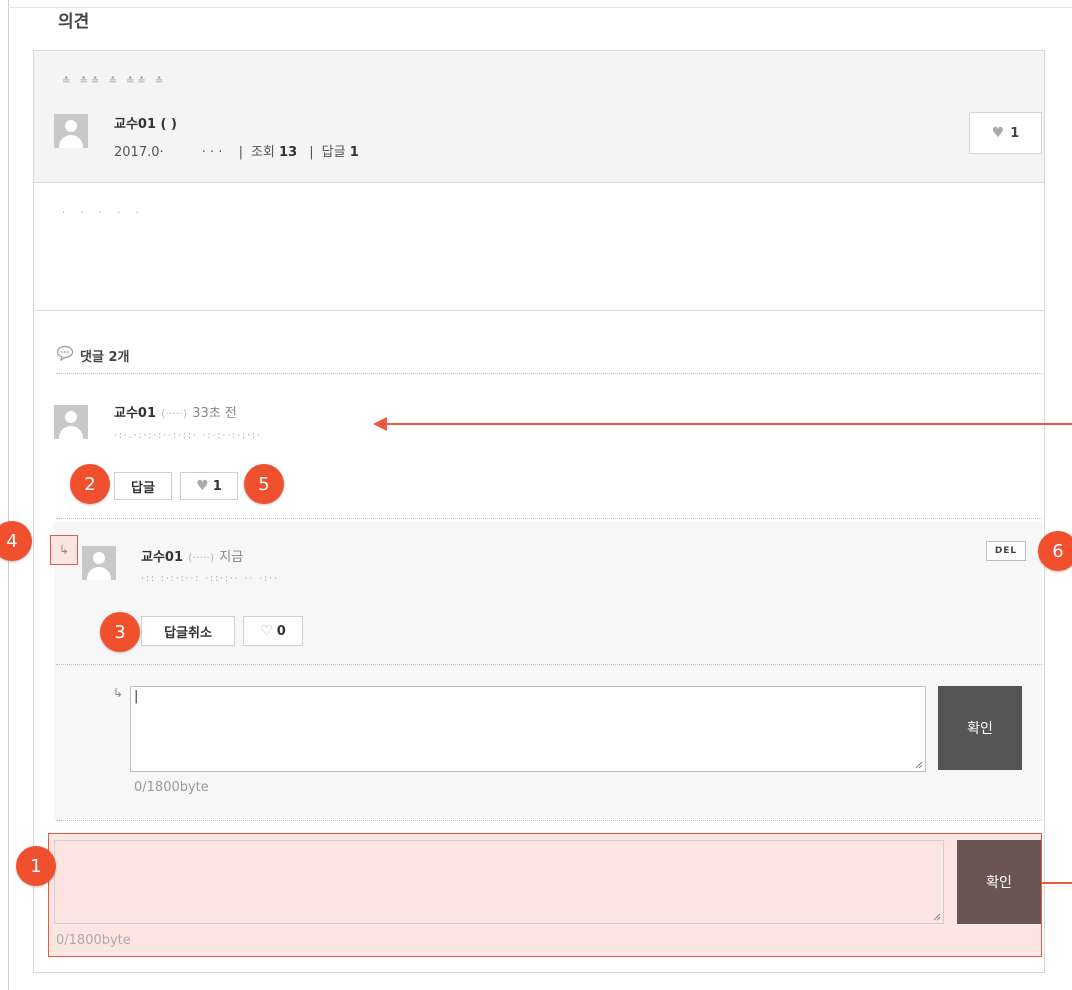 The height and width of the screenshot is (990, 1072). I want to click on reply-header: 교수01 (·····) 지금, so click(192, 555).